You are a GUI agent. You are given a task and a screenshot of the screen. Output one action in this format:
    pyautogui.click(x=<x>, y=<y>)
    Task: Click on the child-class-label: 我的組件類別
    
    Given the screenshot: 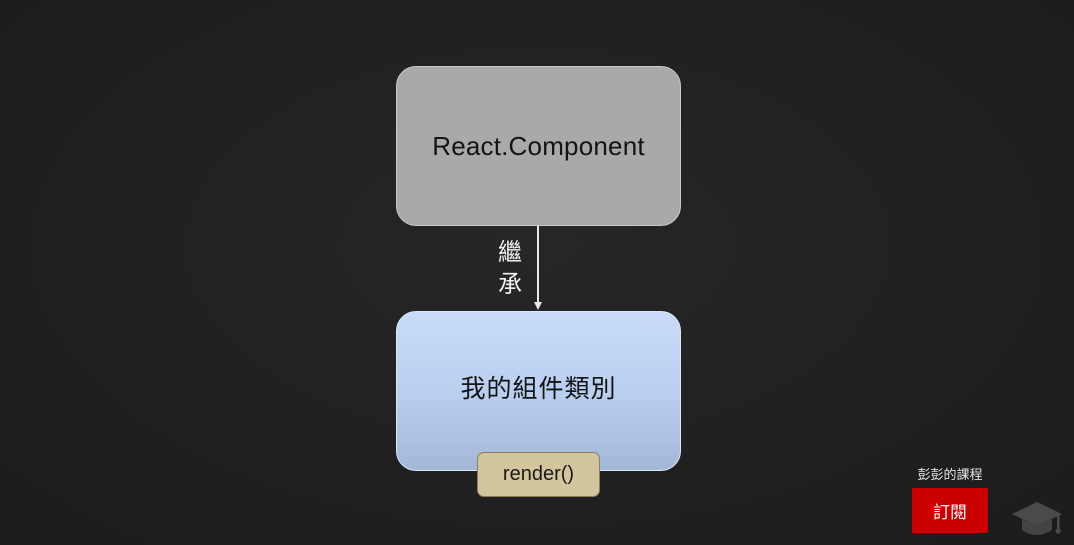 What is the action you would take?
    pyautogui.click(x=538, y=388)
    